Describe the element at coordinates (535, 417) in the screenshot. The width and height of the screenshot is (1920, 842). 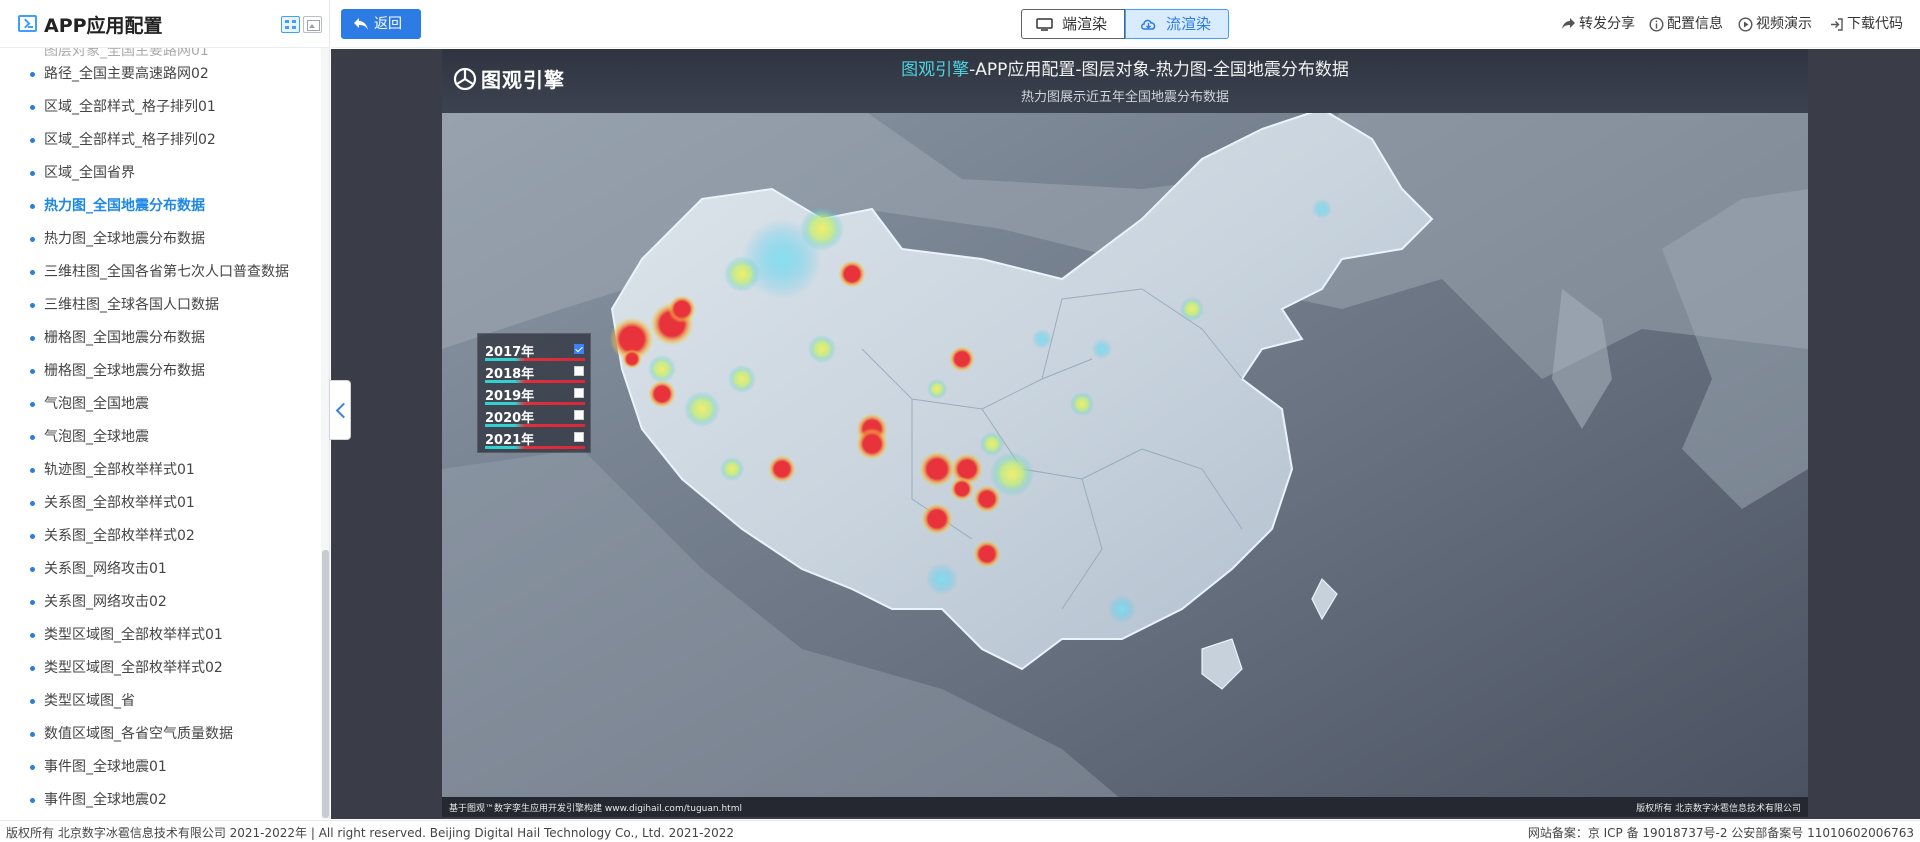
I see `year-filter-row: 2020年` at that location.